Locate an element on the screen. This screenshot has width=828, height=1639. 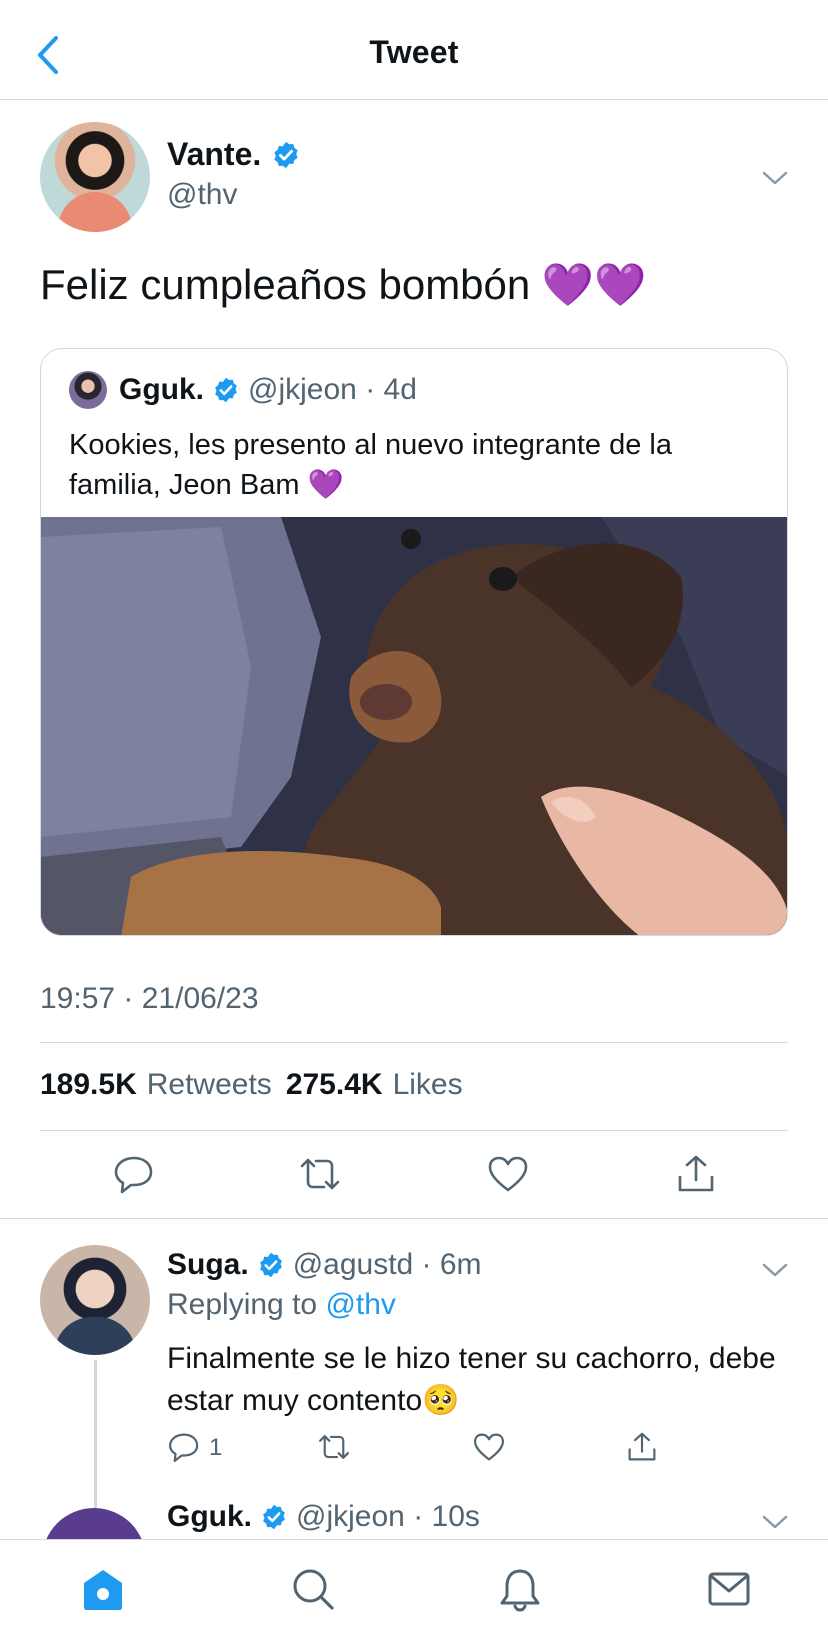
likes-count: 275.4K is located at coordinates (334, 1084).